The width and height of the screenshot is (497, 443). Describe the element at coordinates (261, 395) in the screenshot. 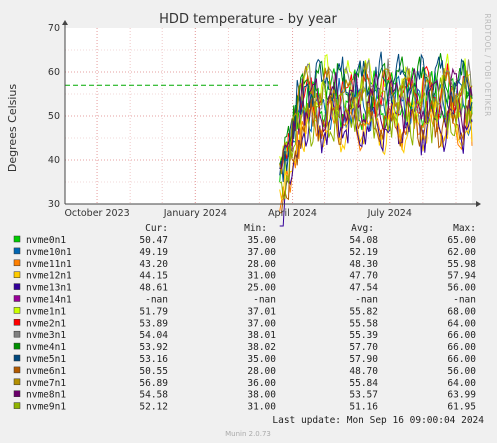

I see `legend-value-min: 38.00` at that location.